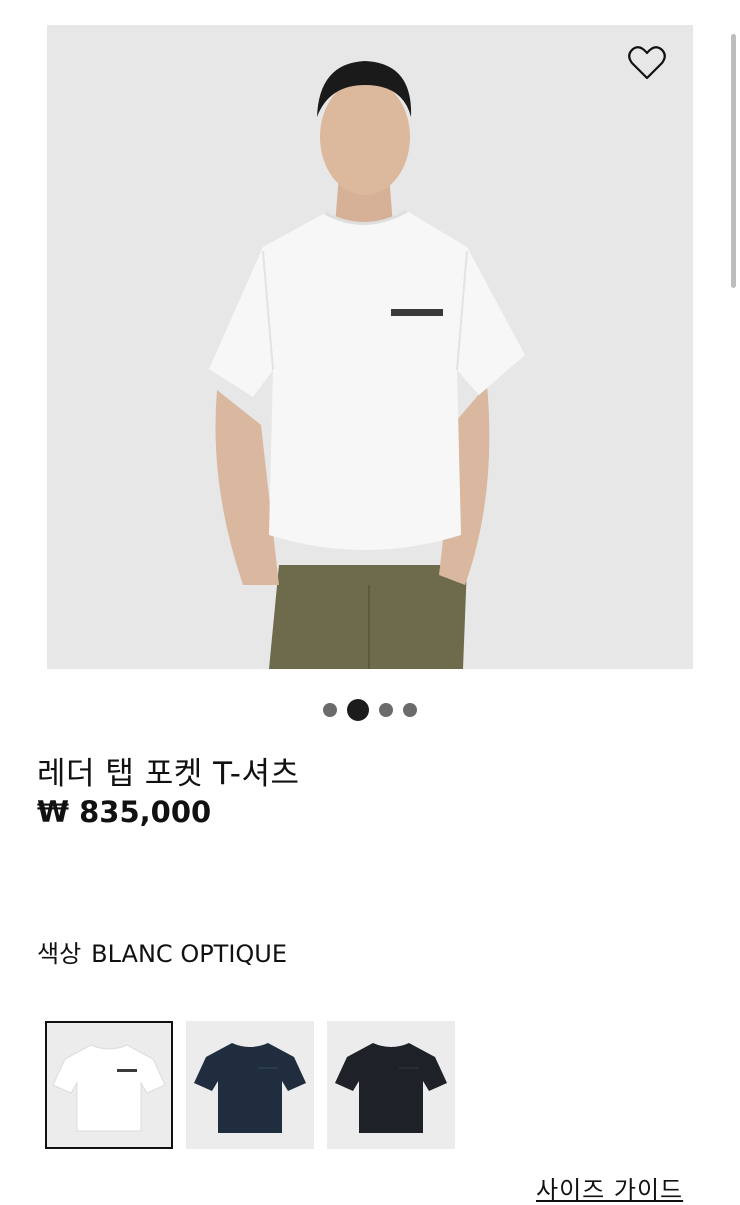  What do you see at coordinates (733, 161) in the screenshot?
I see `scrollbar` at bounding box center [733, 161].